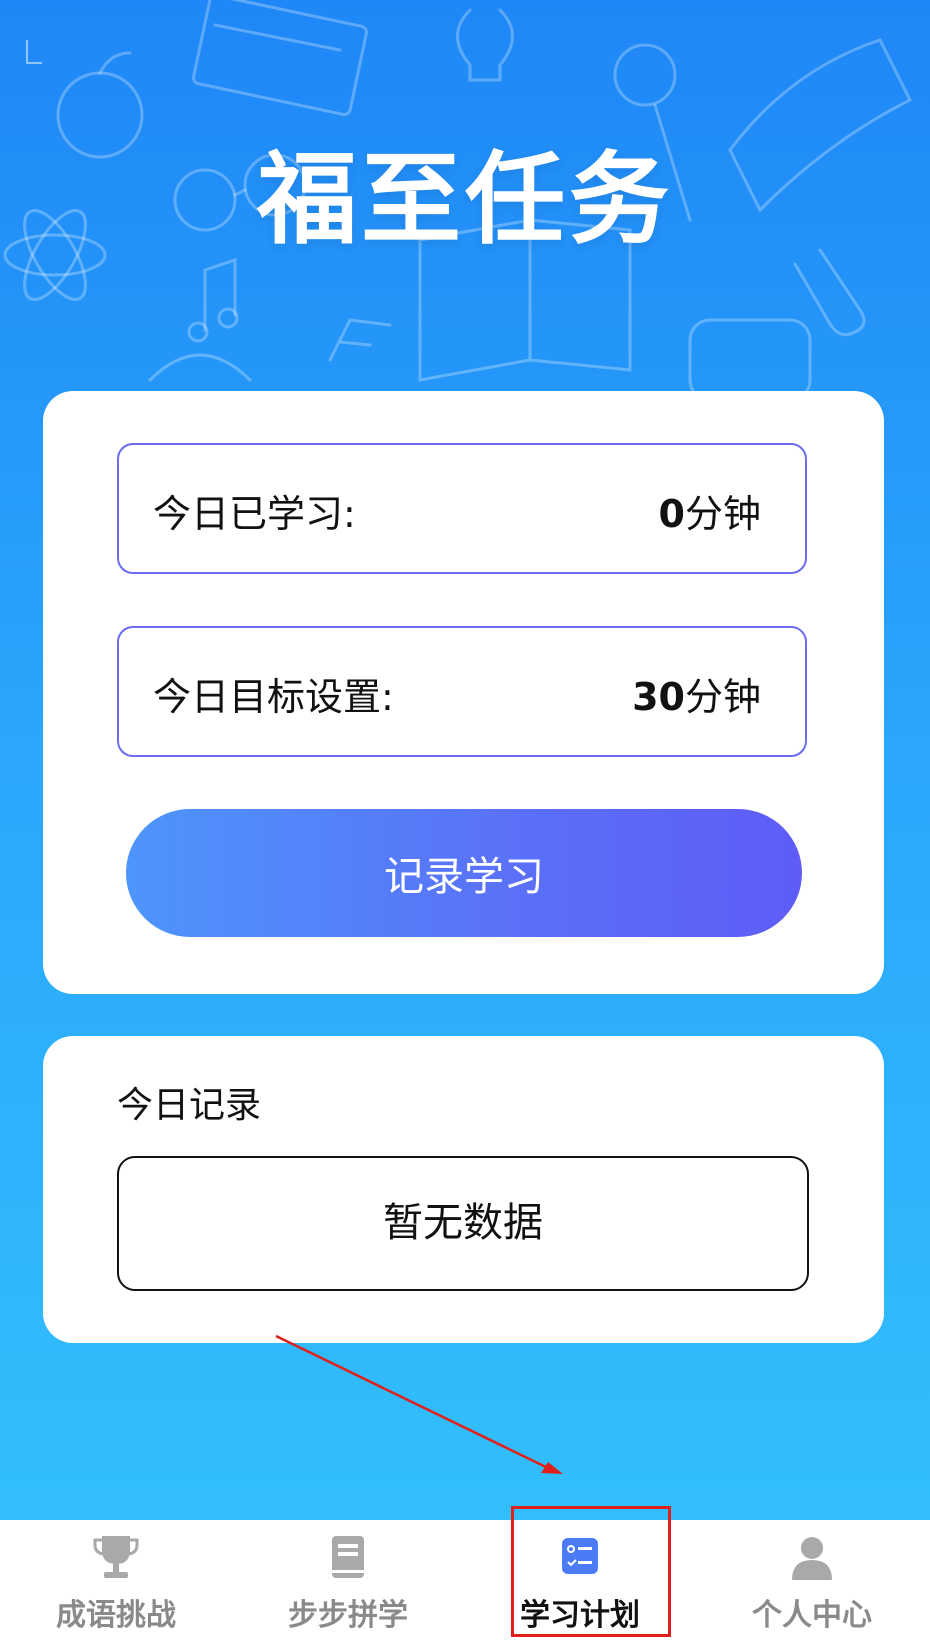 The image size is (930, 1652). What do you see at coordinates (464, 873) in the screenshot?
I see `record-study-button: 记录学习` at bounding box center [464, 873].